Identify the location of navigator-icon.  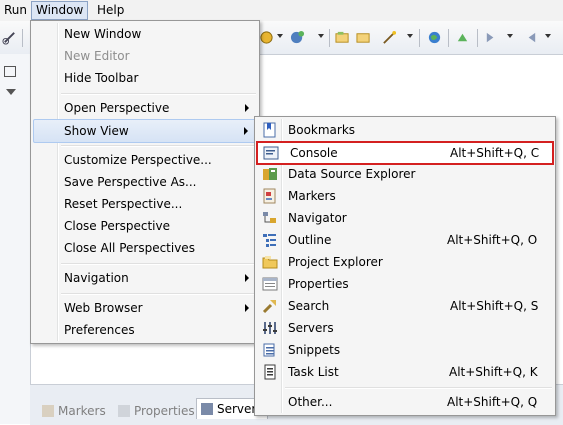
(269, 217).